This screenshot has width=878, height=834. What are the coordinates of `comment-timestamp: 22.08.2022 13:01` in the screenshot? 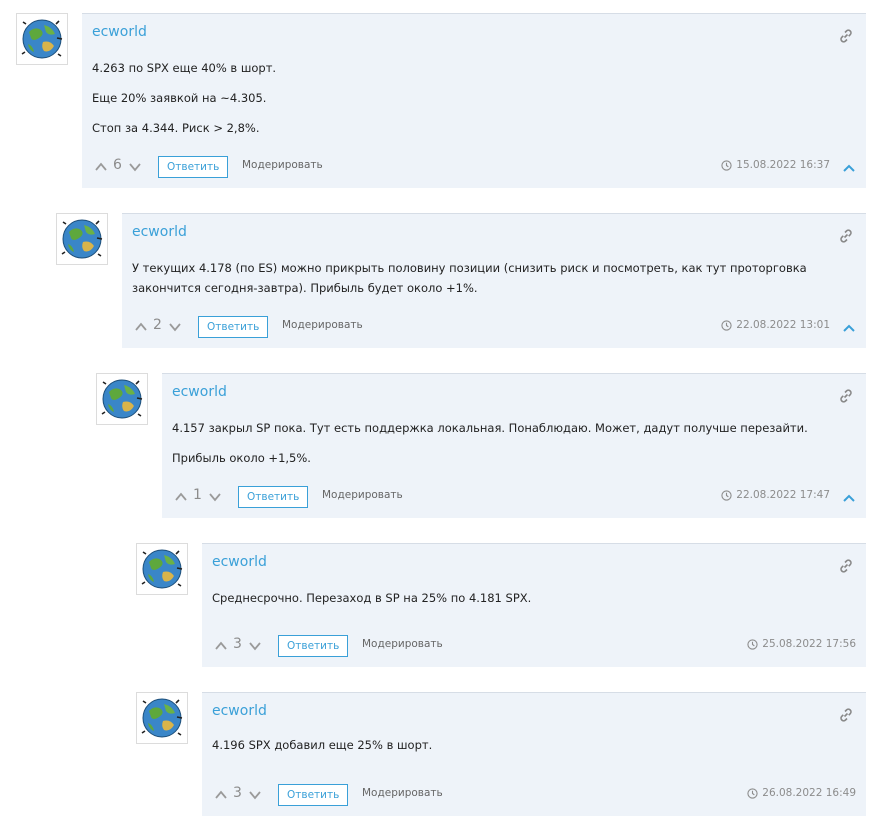 It's located at (775, 325).